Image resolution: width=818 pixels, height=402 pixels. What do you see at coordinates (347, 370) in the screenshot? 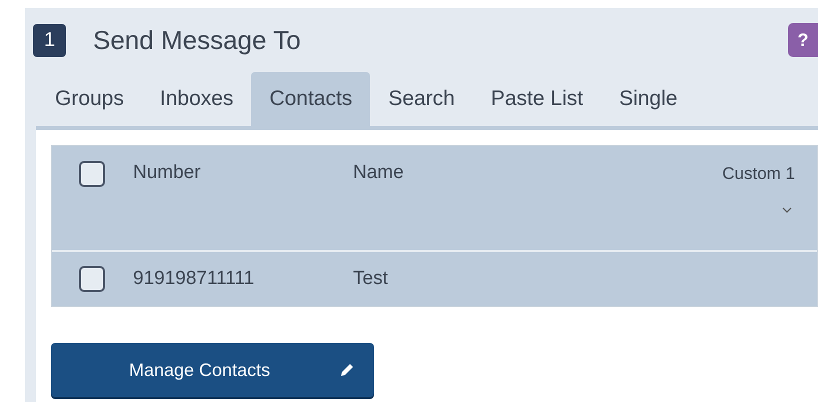
I see `pencil-icon` at bounding box center [347, 370].